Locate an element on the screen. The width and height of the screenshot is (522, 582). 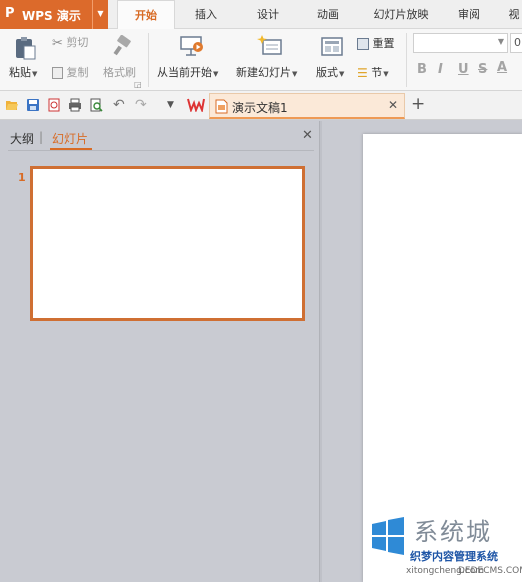
tab-review: 审阅 is located at coordinates (469, 14).